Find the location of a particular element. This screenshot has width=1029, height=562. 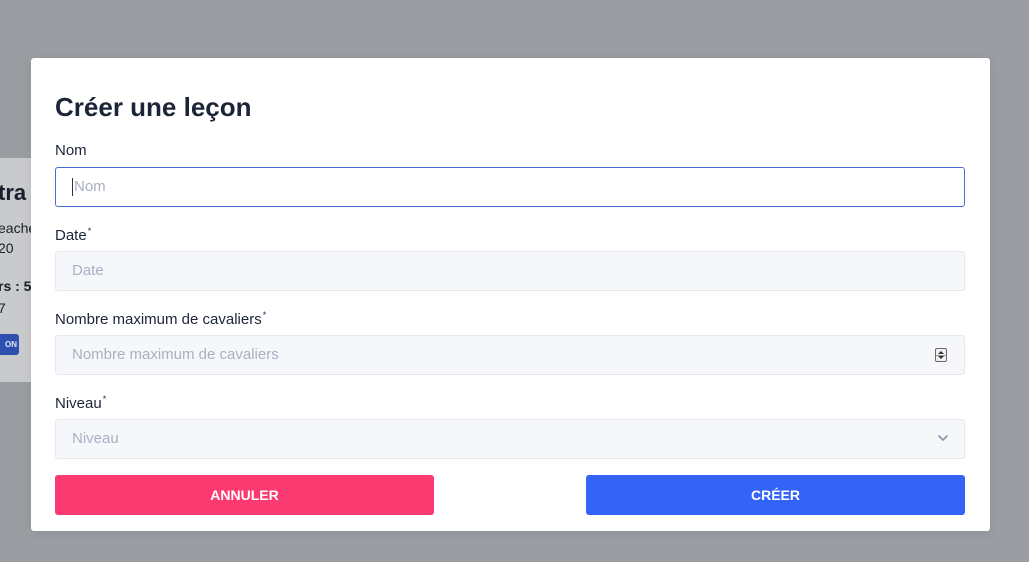

background-card-text: 7 is located at coordinates (3, 308).